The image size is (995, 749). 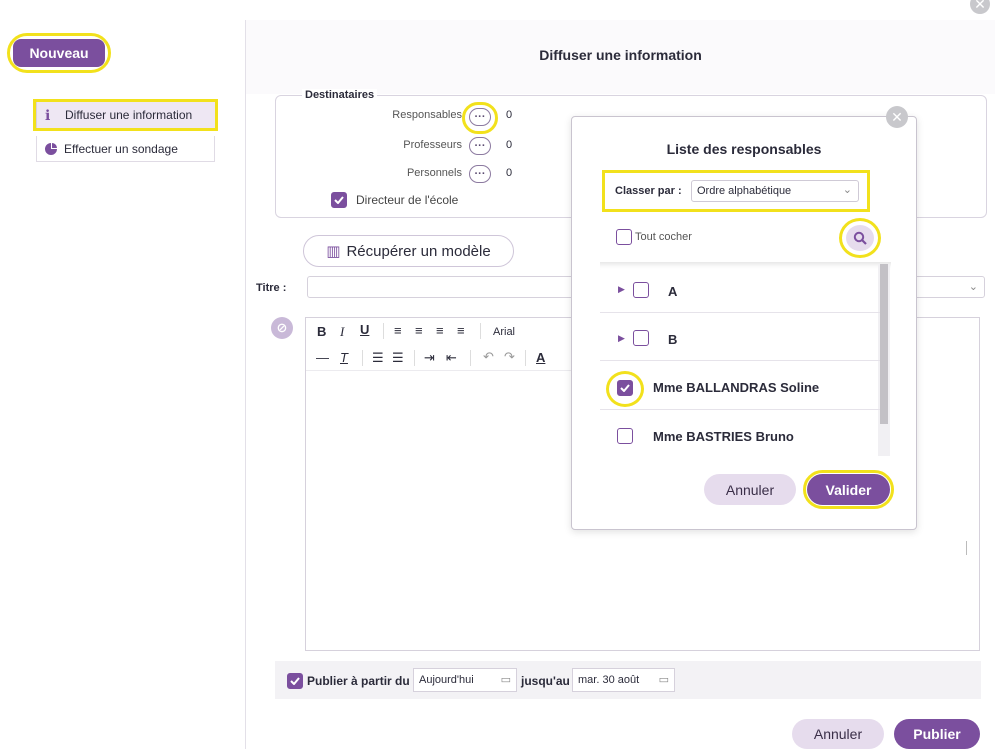 I want to click on attachment-button: ⊘, so click(x=282, y=328).